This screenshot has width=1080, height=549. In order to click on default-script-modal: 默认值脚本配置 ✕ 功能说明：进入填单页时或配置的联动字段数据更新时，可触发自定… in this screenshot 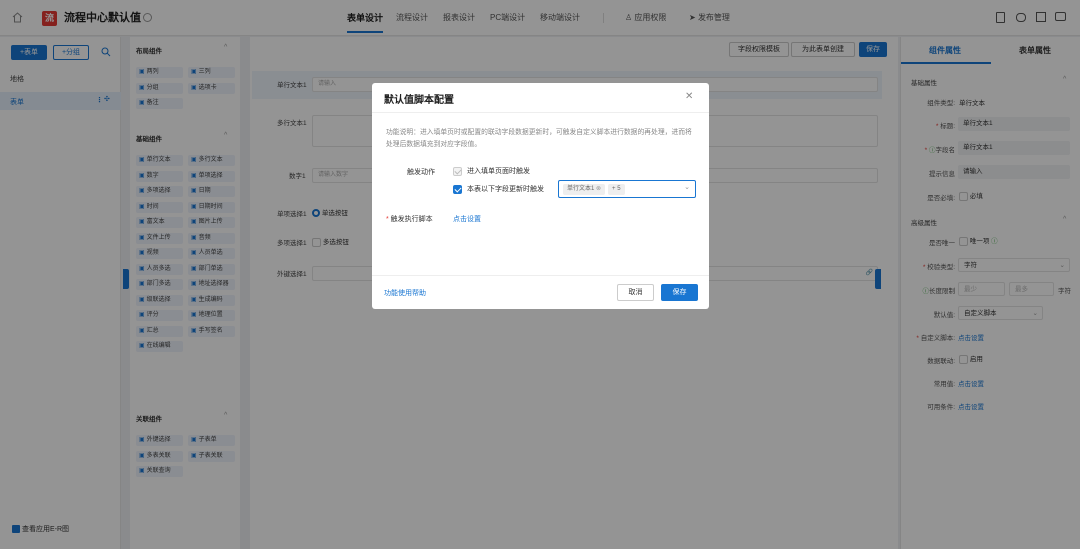, I will do `click(540, 196)`.